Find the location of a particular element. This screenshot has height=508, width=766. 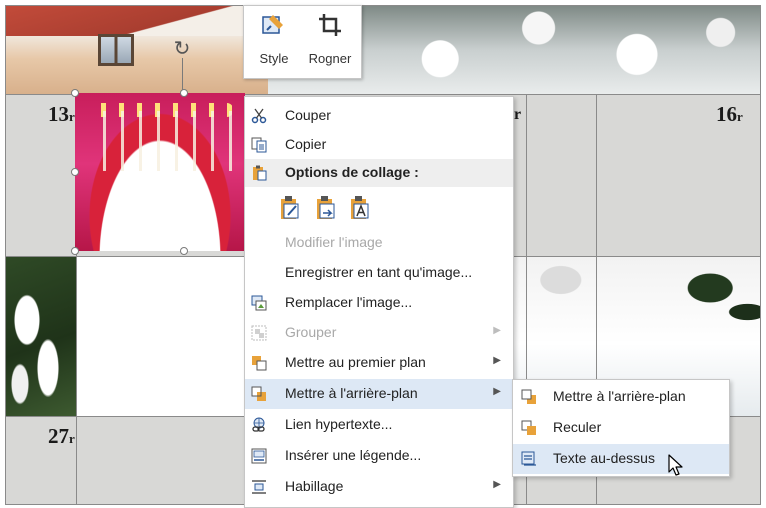

paste-merge-icon is located at coordinates (326, 208).